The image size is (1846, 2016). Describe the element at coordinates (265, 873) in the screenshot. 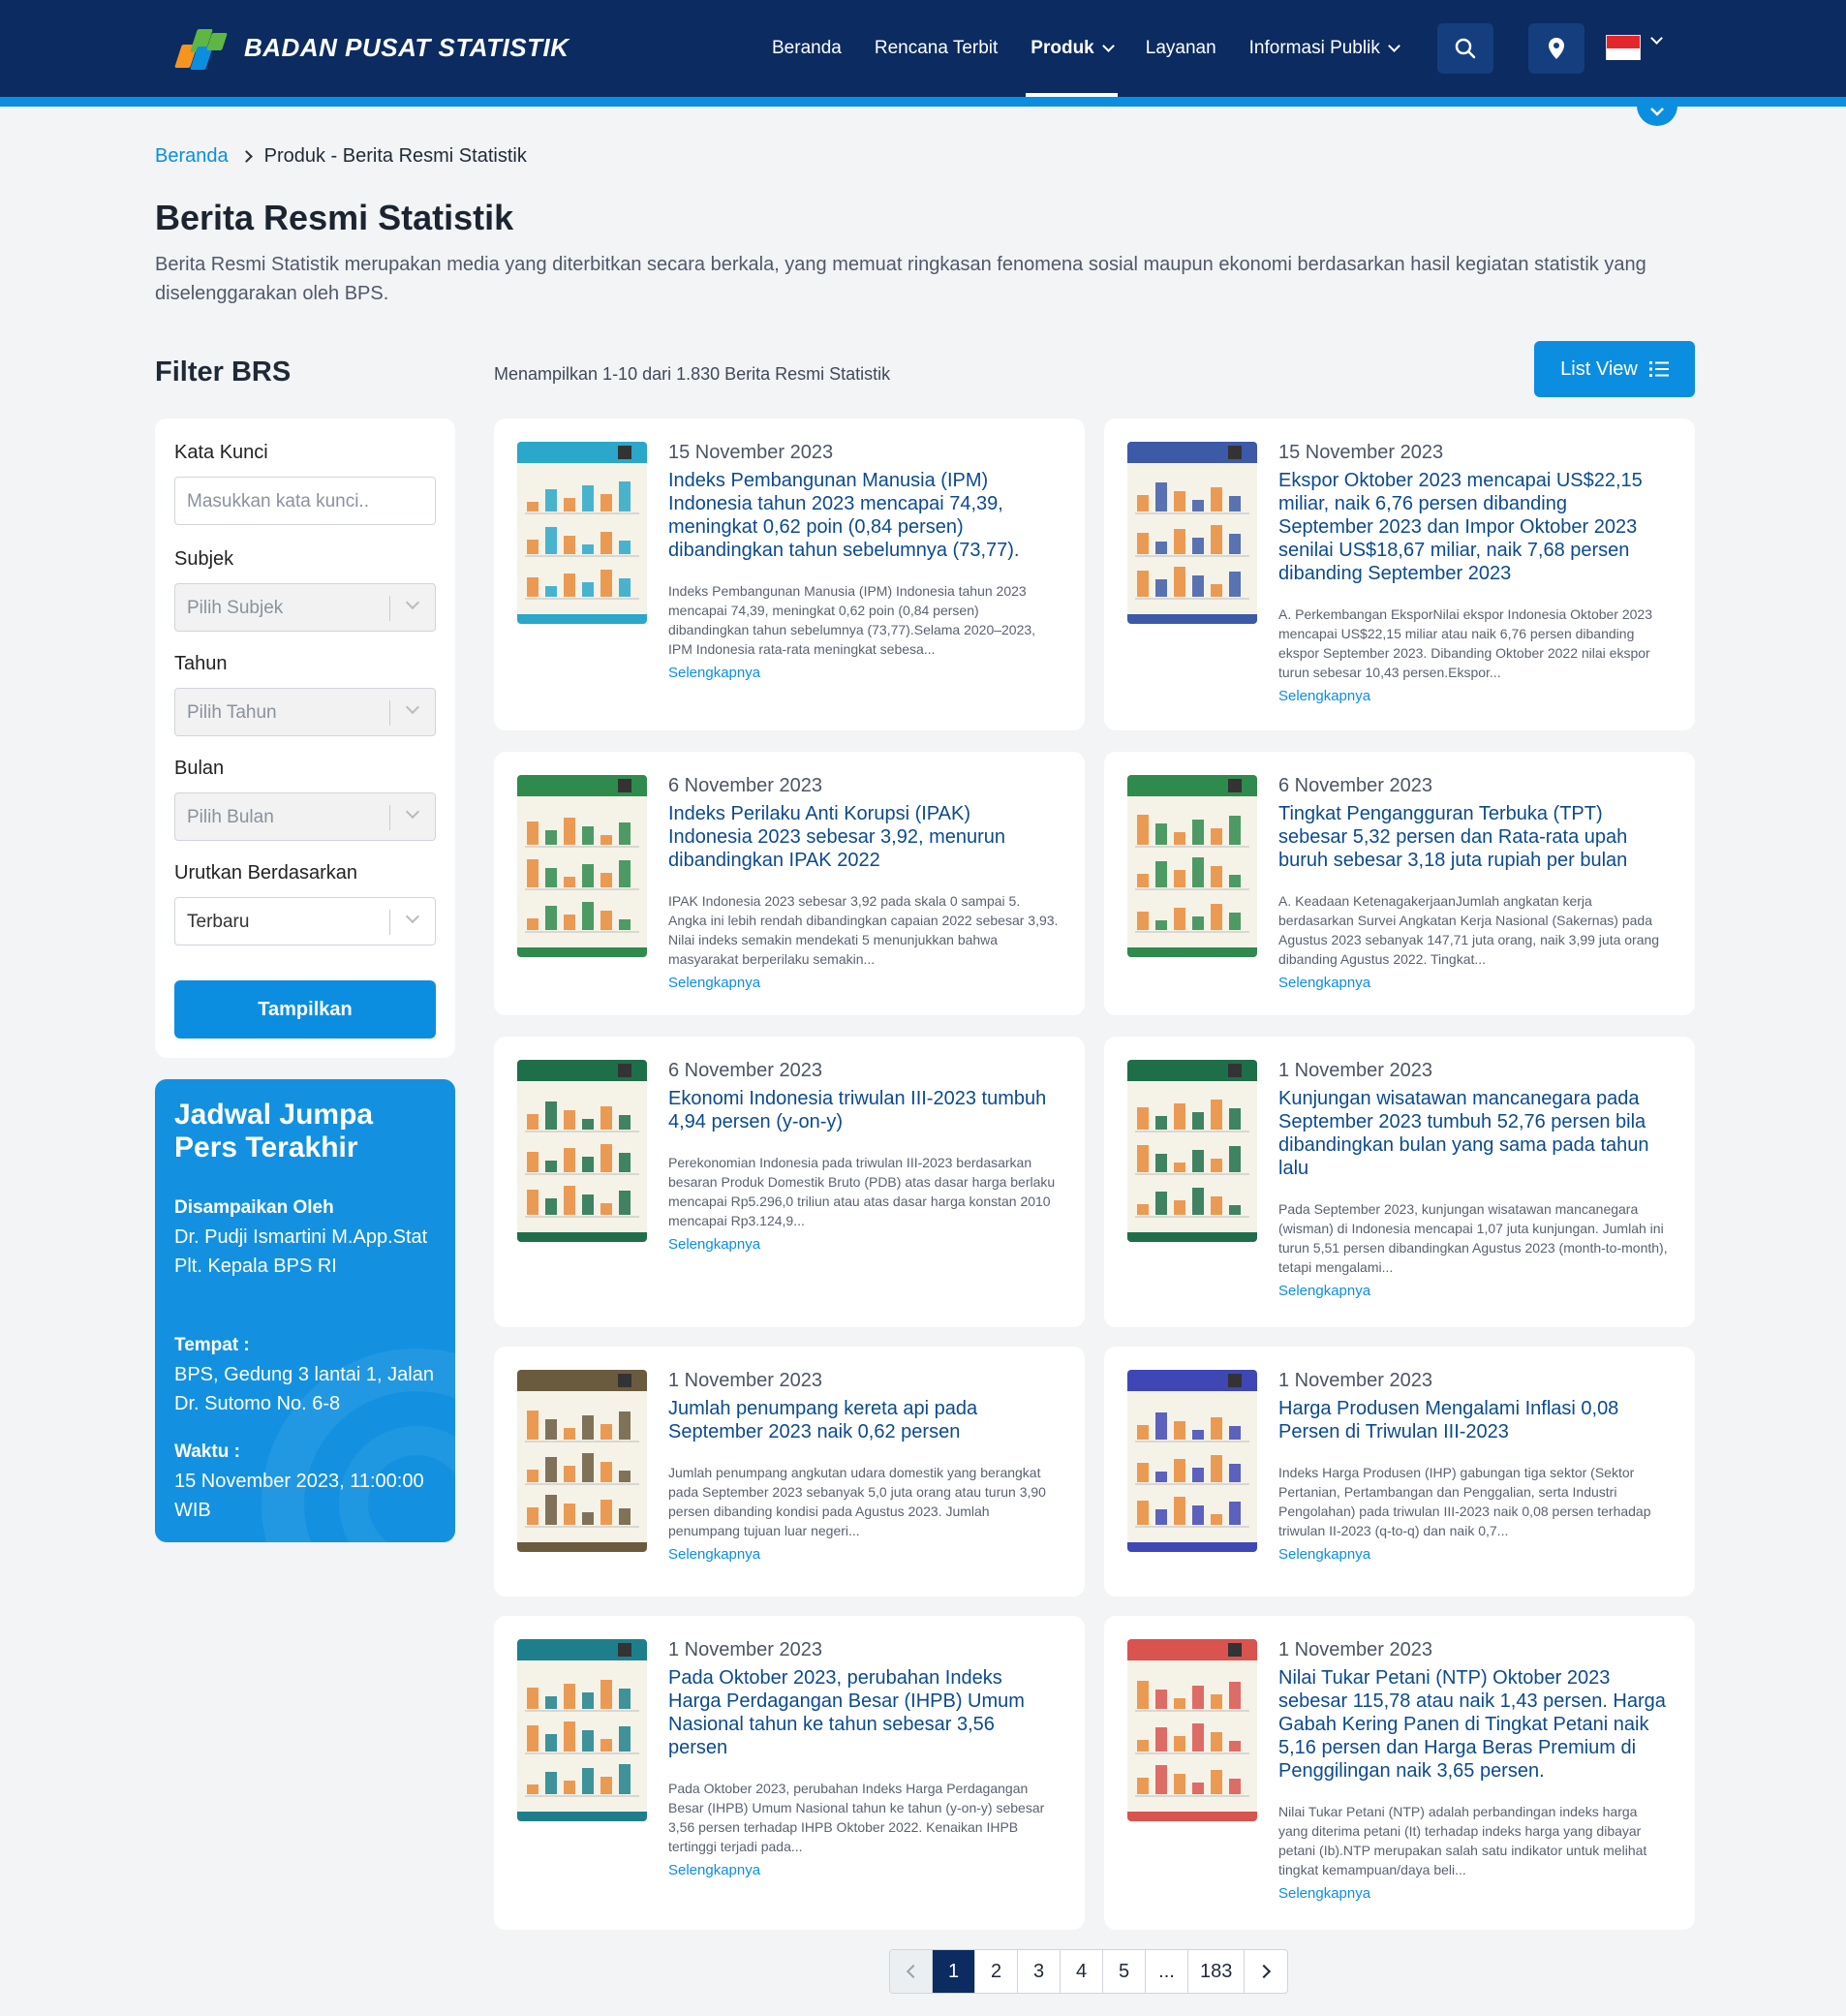

I see `sort-label: Urutkan Berdasarkan` at that location.